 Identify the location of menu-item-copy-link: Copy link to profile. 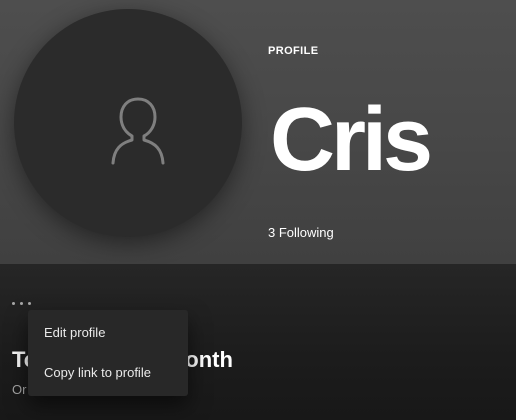
(108, 373).